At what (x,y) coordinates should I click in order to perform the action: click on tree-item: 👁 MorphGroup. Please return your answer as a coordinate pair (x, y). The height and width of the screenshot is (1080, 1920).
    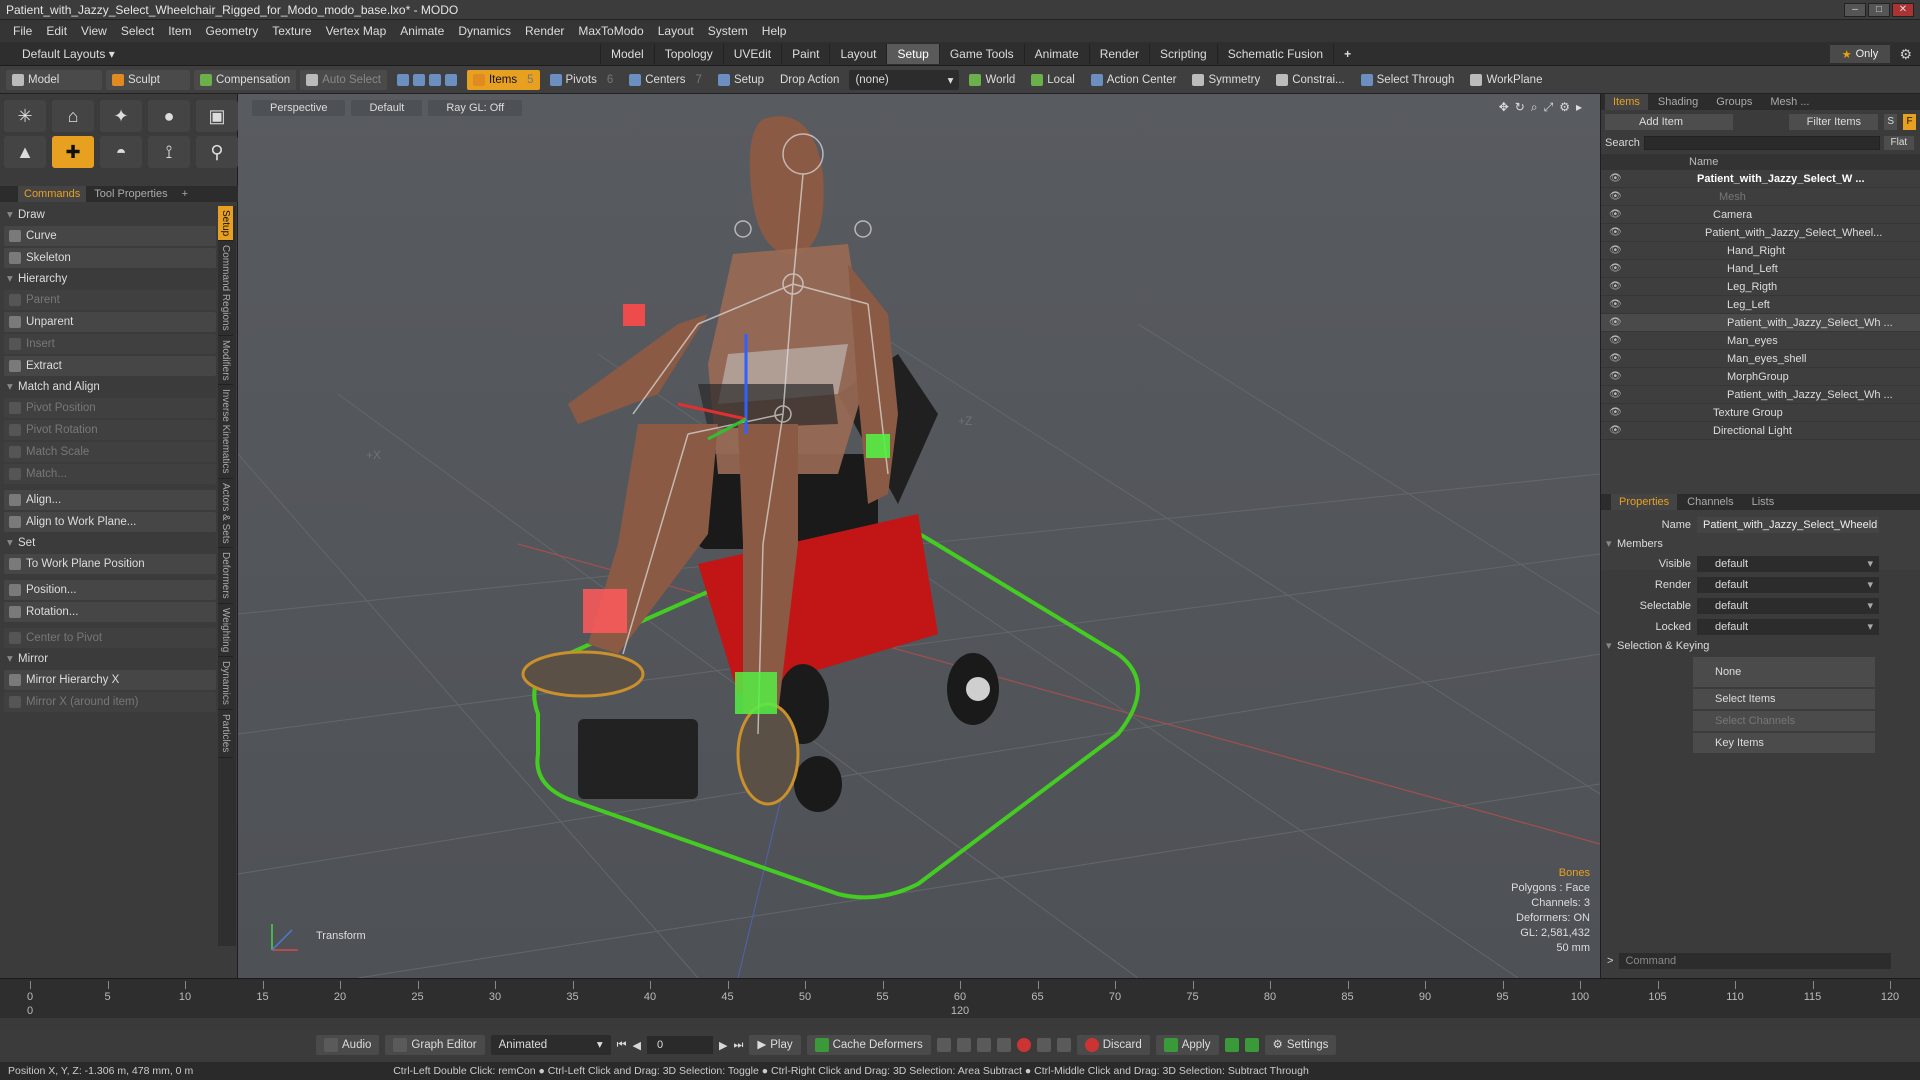
    Looking at the image, I should click on (1760, 377).